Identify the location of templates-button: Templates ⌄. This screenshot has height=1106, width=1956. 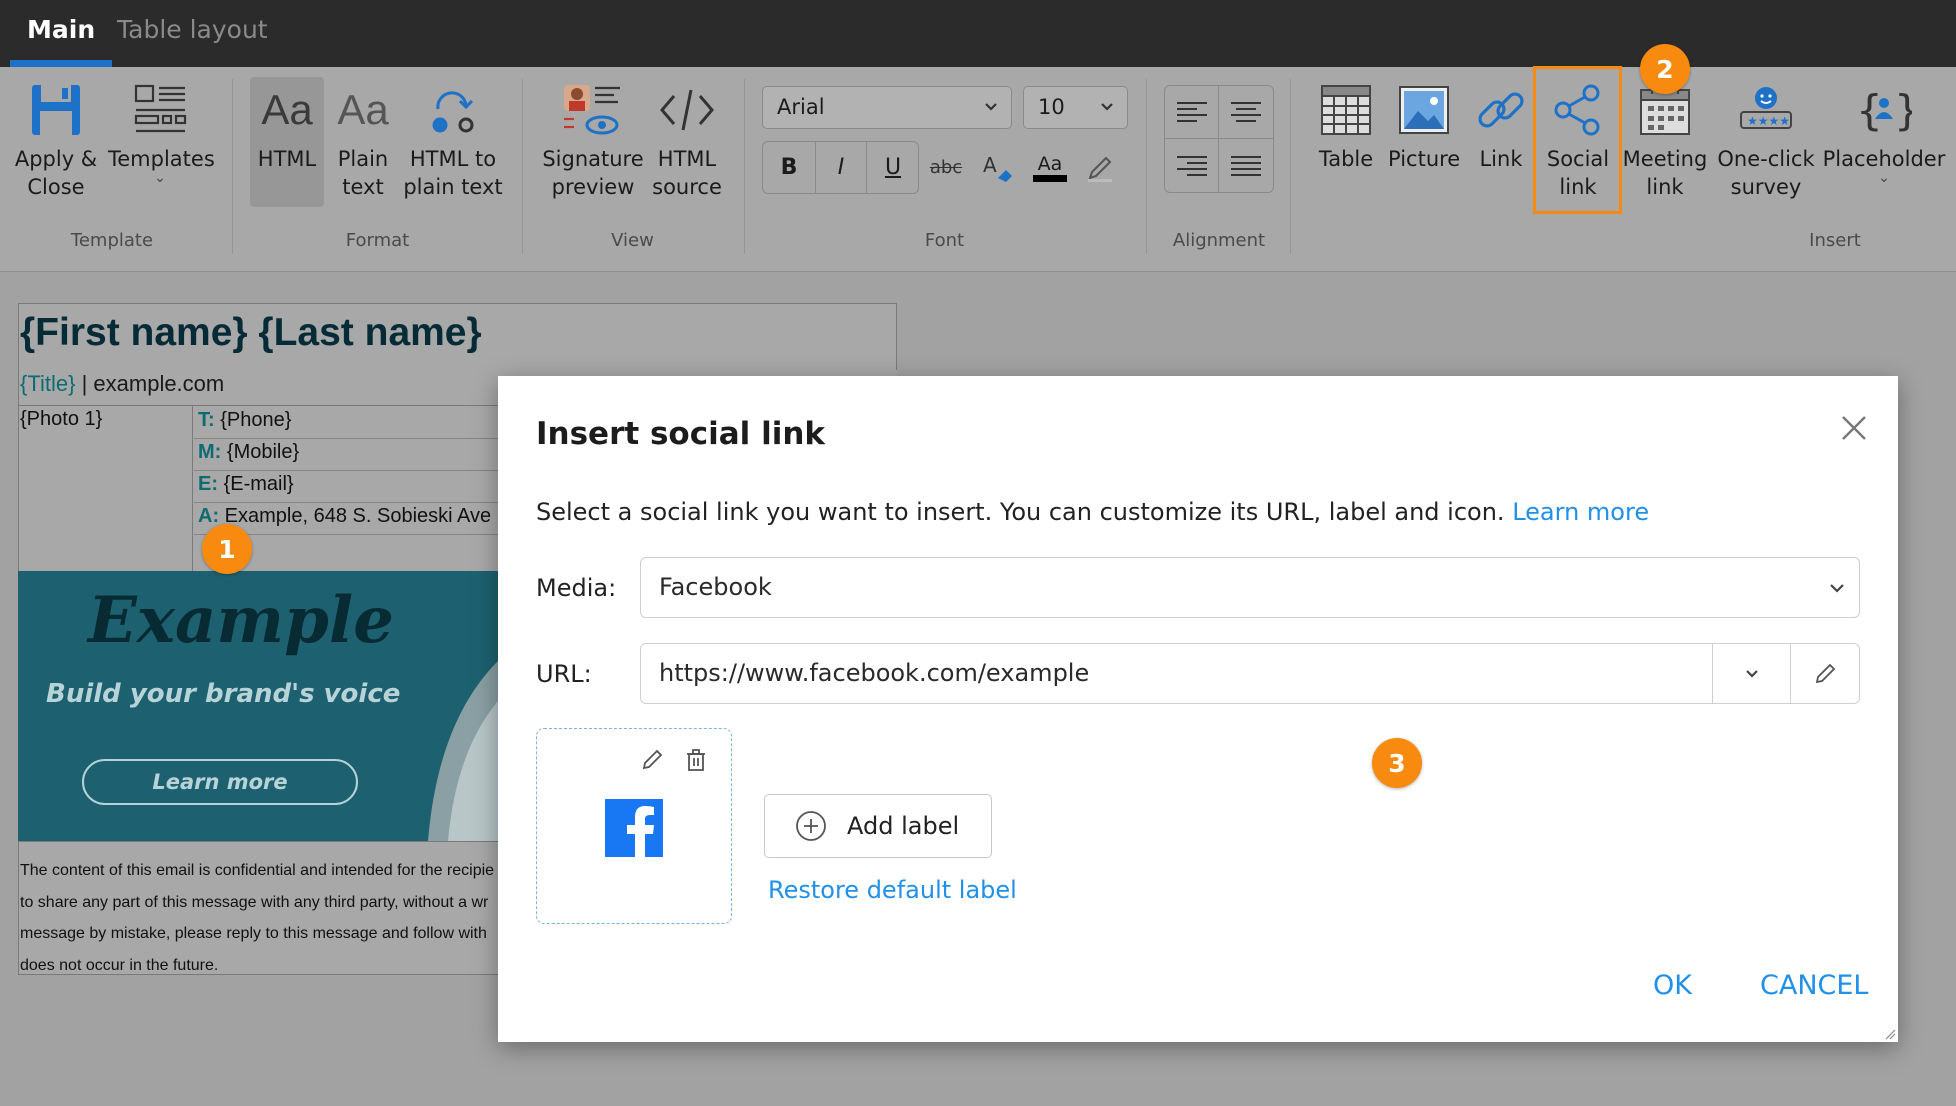
(161, 130).